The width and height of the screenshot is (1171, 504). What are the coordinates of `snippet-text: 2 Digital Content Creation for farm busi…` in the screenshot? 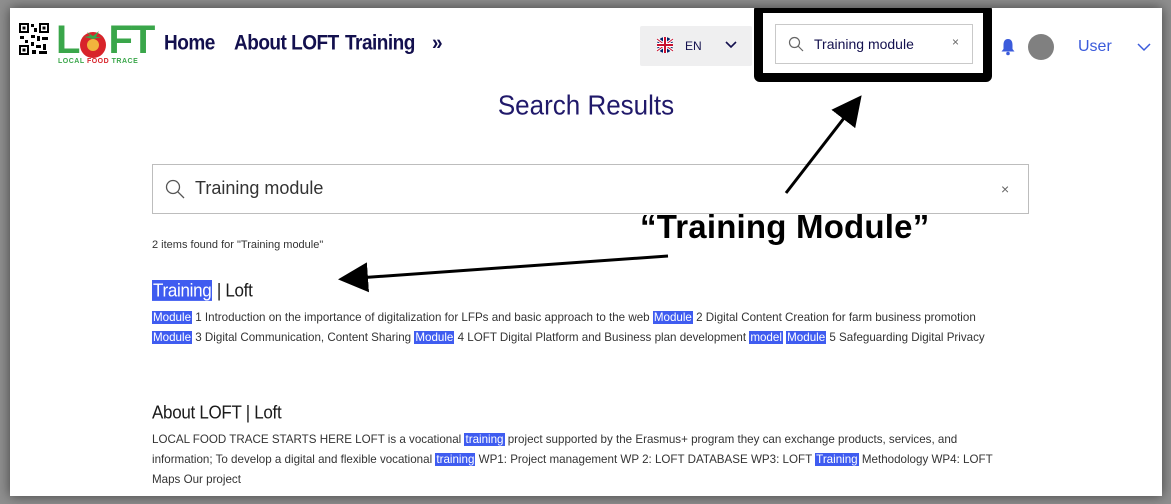 It's located at (834, 317).